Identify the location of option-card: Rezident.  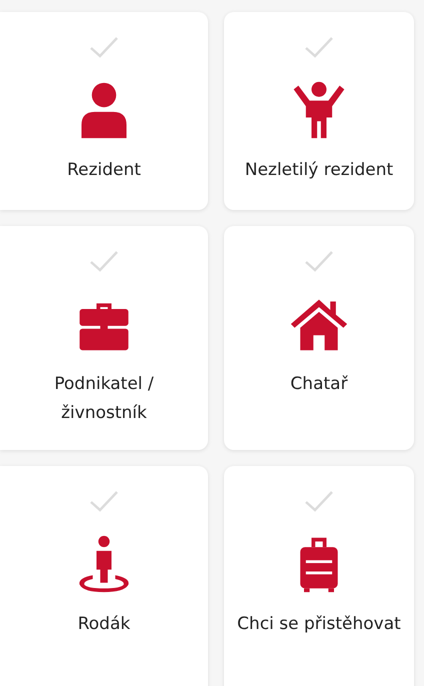
(104, 111).